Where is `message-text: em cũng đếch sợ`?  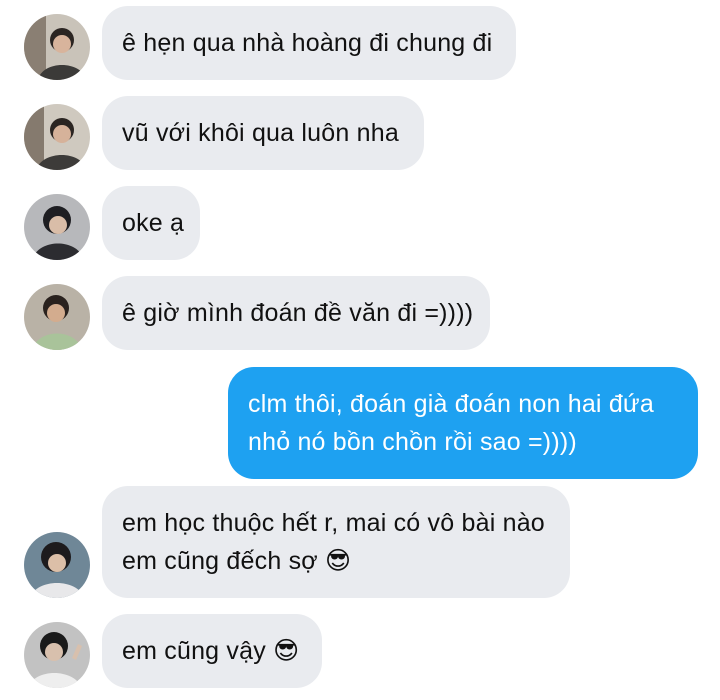 message-text: em cũng đếch sợ is located at coordinates (220, 561).